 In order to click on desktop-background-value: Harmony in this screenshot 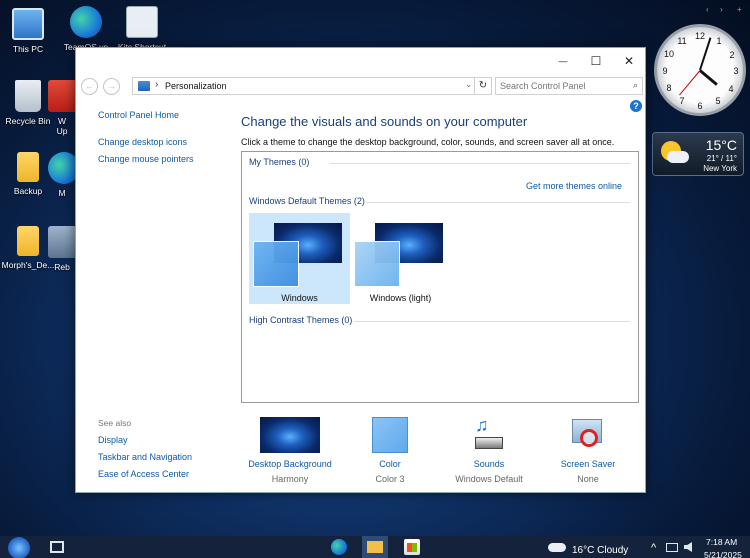, I will do `click(290, 479)`.